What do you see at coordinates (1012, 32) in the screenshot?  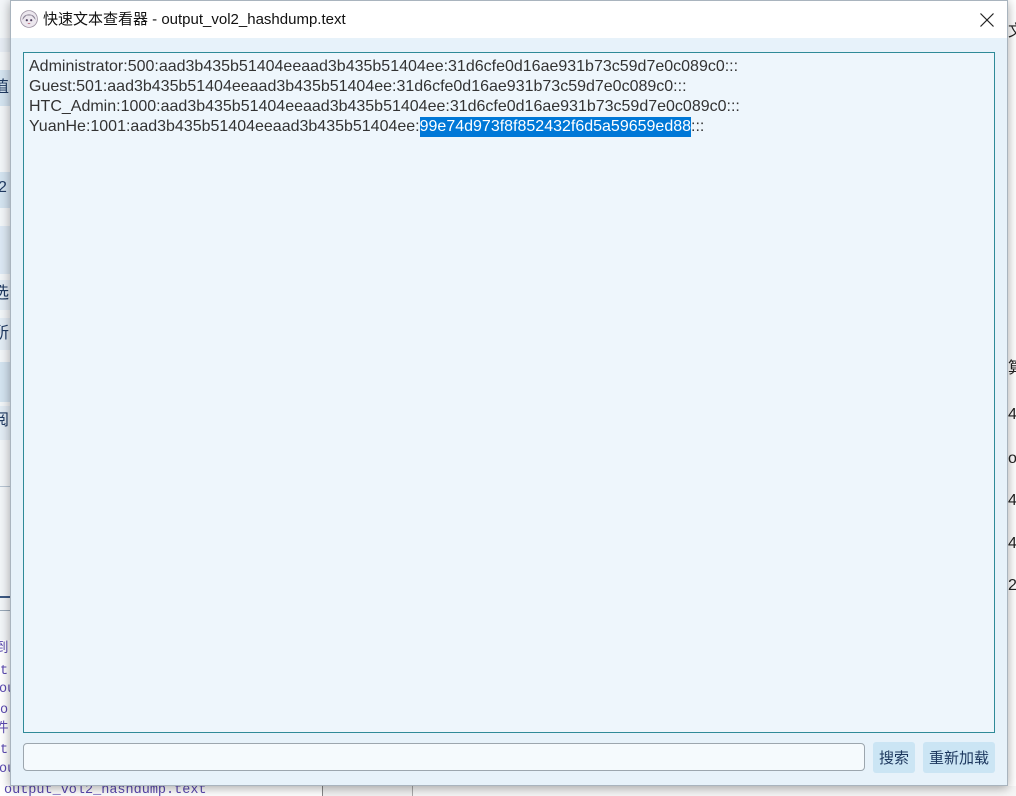 I see `background-text-fragment: 文` at bounding box center [1012, 32].